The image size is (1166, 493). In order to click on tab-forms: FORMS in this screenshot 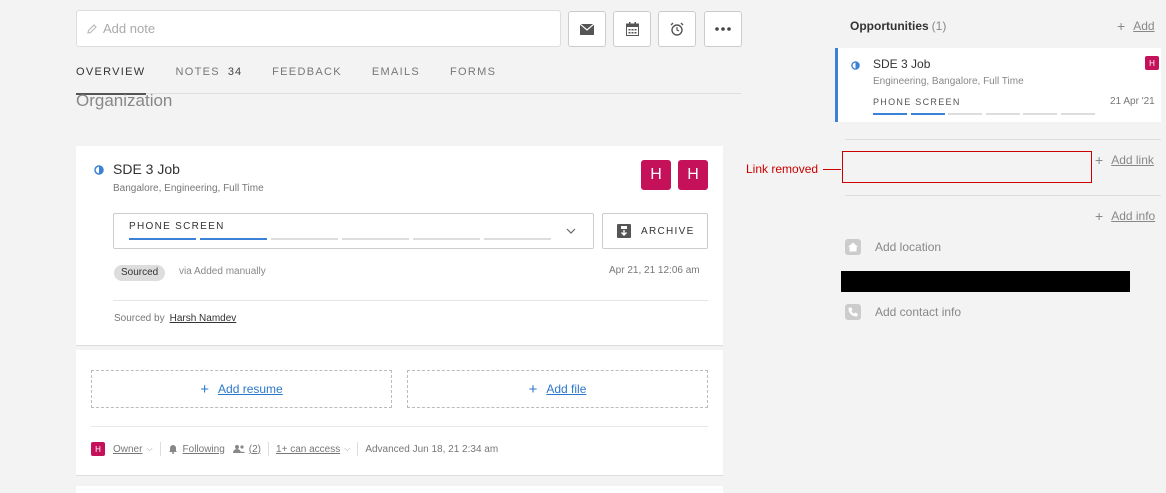, I will do `click(473, 76)`.